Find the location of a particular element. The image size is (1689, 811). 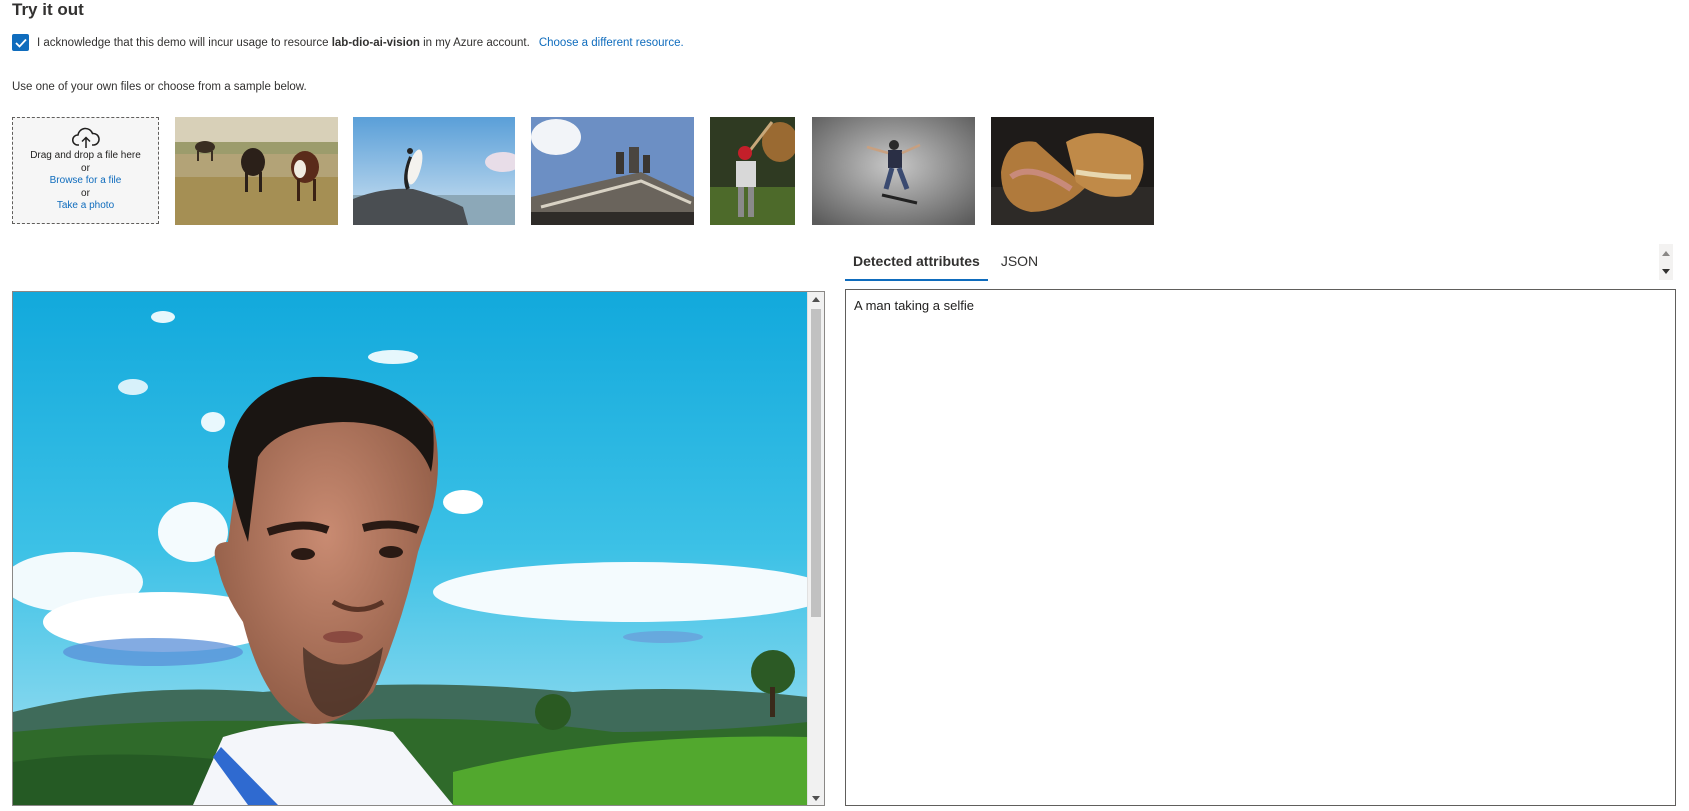

sample-skateboarder-thumbnail is located at coordinates (893, 171).